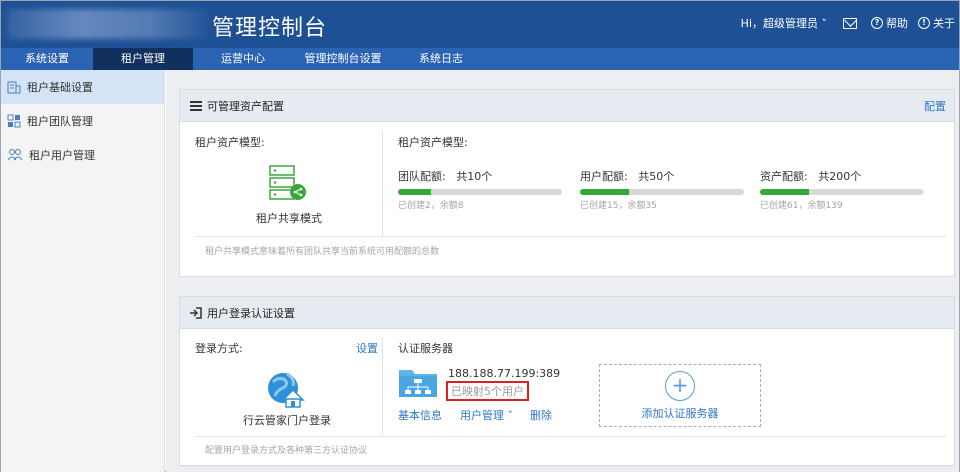 The width and height of the screenshot is (960, 472). What do you see at coordinates (15, 155) in the screenshot?
I see `users-icon` at bounding box center [15, 155].